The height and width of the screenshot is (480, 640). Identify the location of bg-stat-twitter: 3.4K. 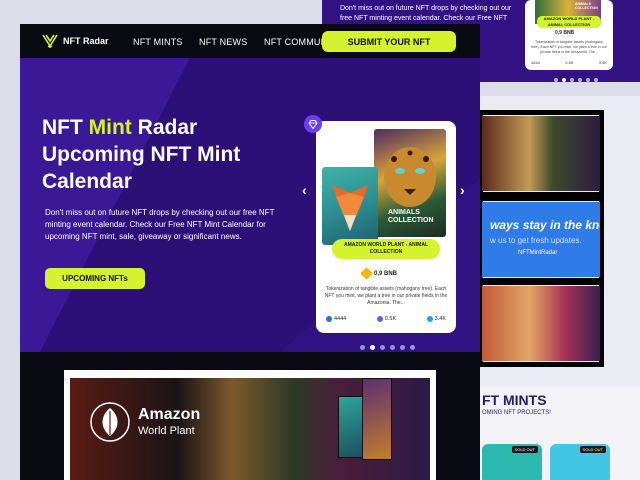
(602, 62).